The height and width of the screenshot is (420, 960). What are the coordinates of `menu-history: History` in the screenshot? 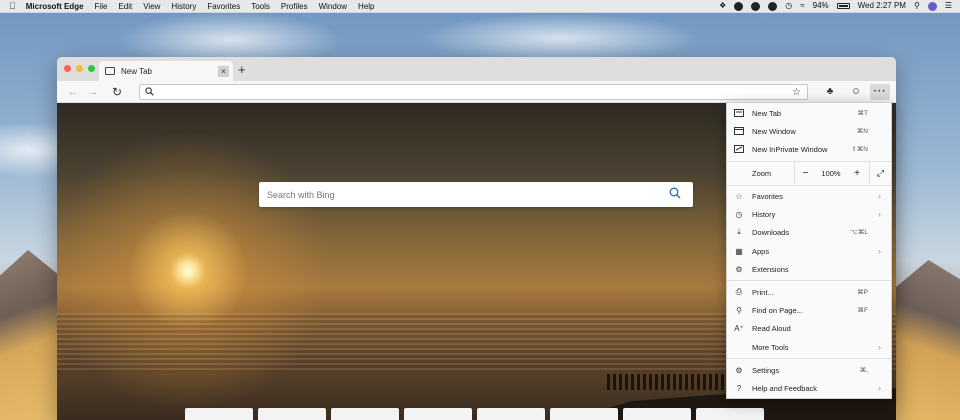 It's located at (183, 6).